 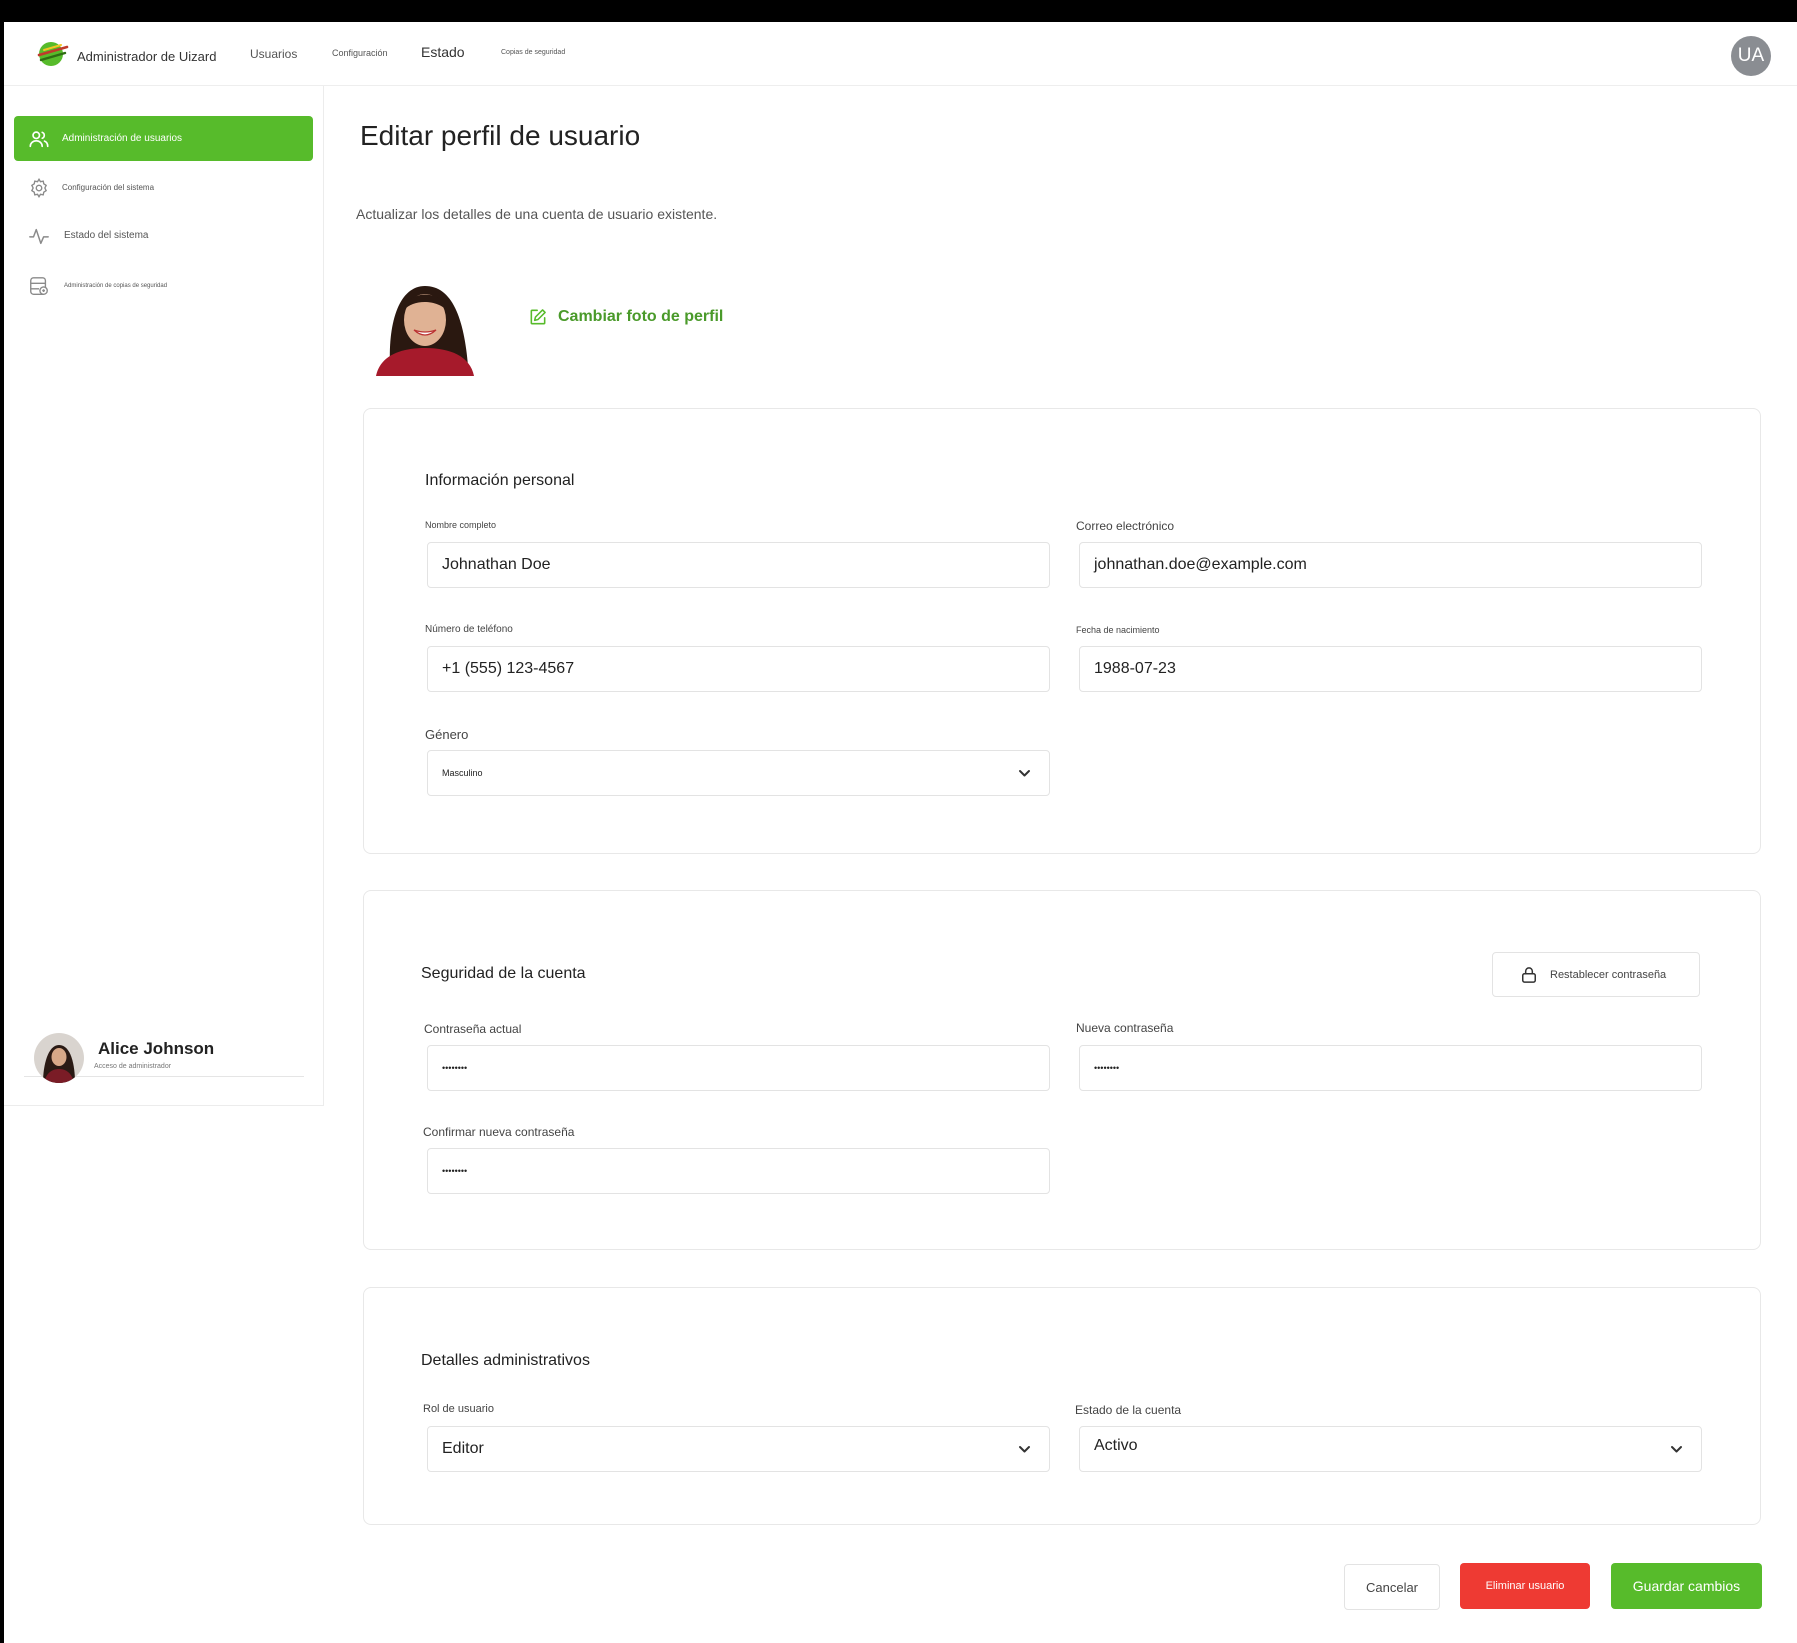 I want to click on gender-select: Masculino, so click(x=738, y=773).